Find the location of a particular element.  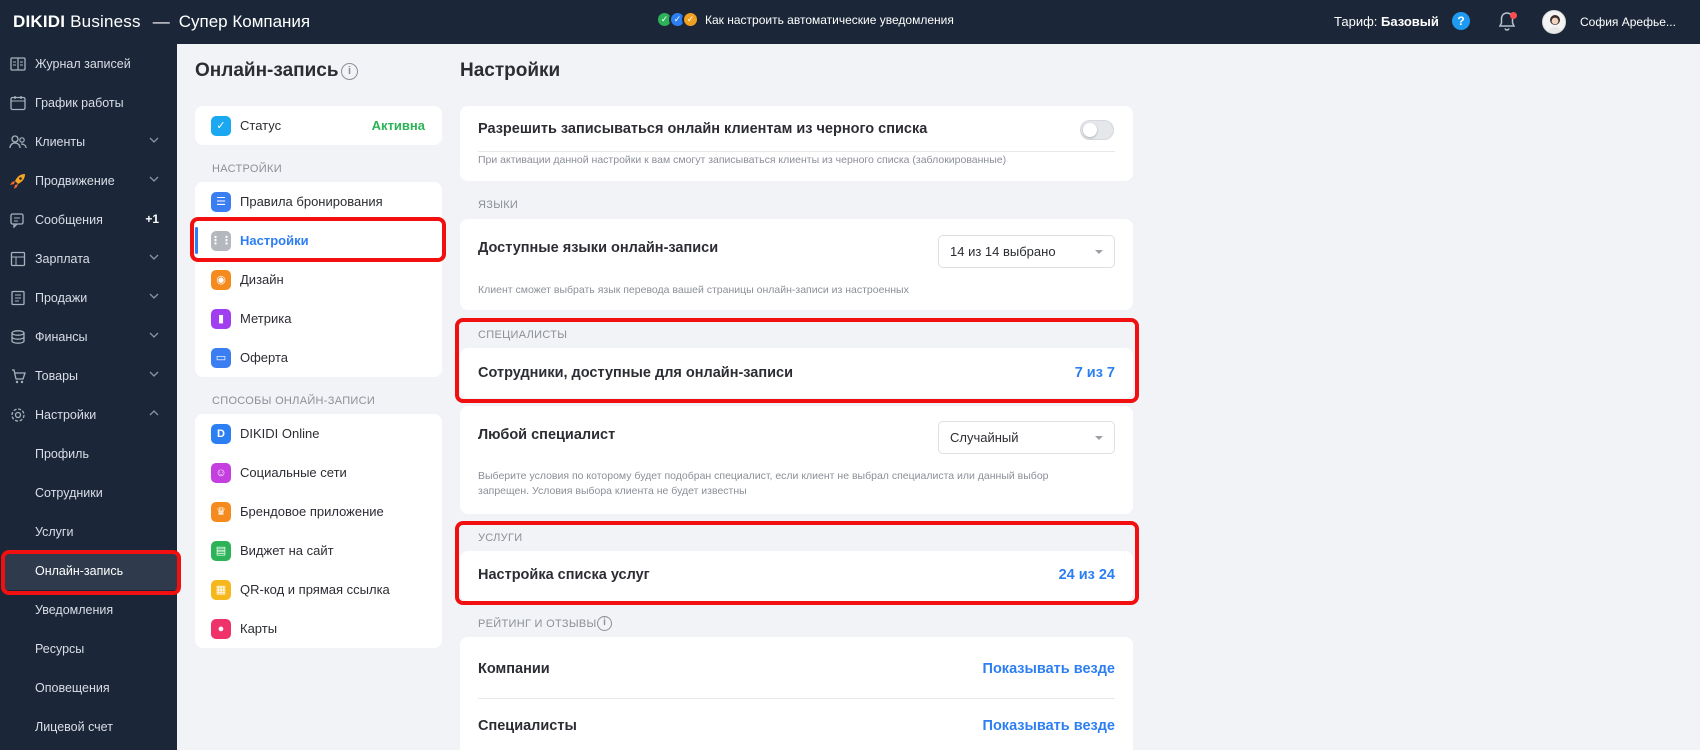

sidebar-item-promotion: Продвижение is located at coordinates (88, 180).